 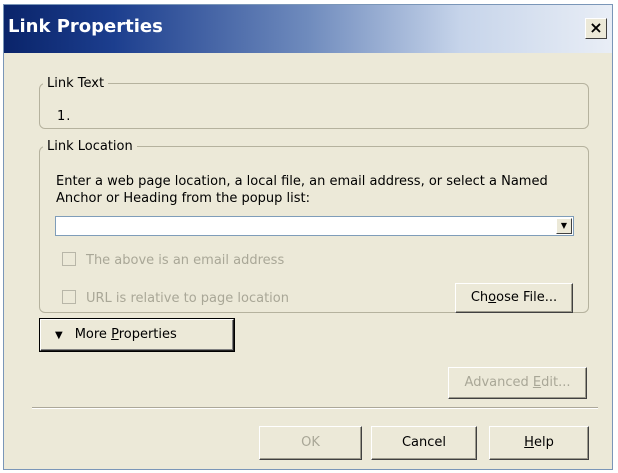 I want to click on email-checkbox, so click(x=69, y=259).